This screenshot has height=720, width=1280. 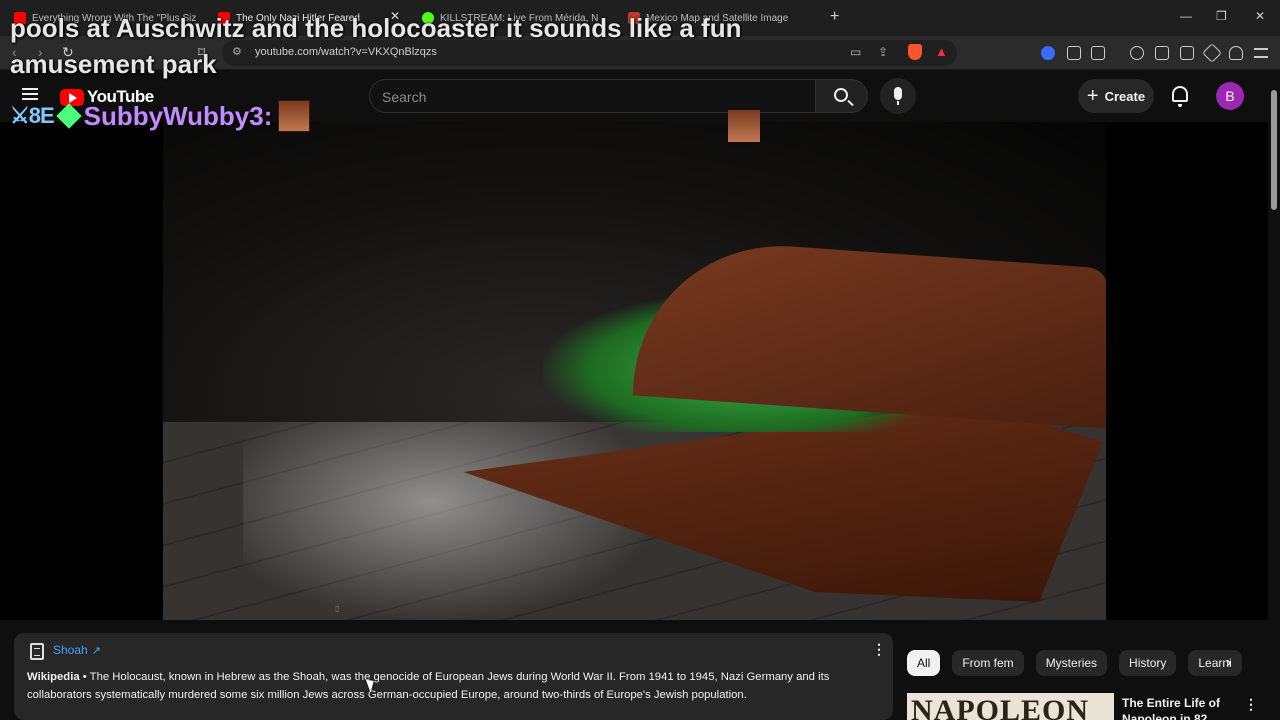 I want to click on chat-user: ⚔8E SubbyWubby3:, so click(x=160, y=116).